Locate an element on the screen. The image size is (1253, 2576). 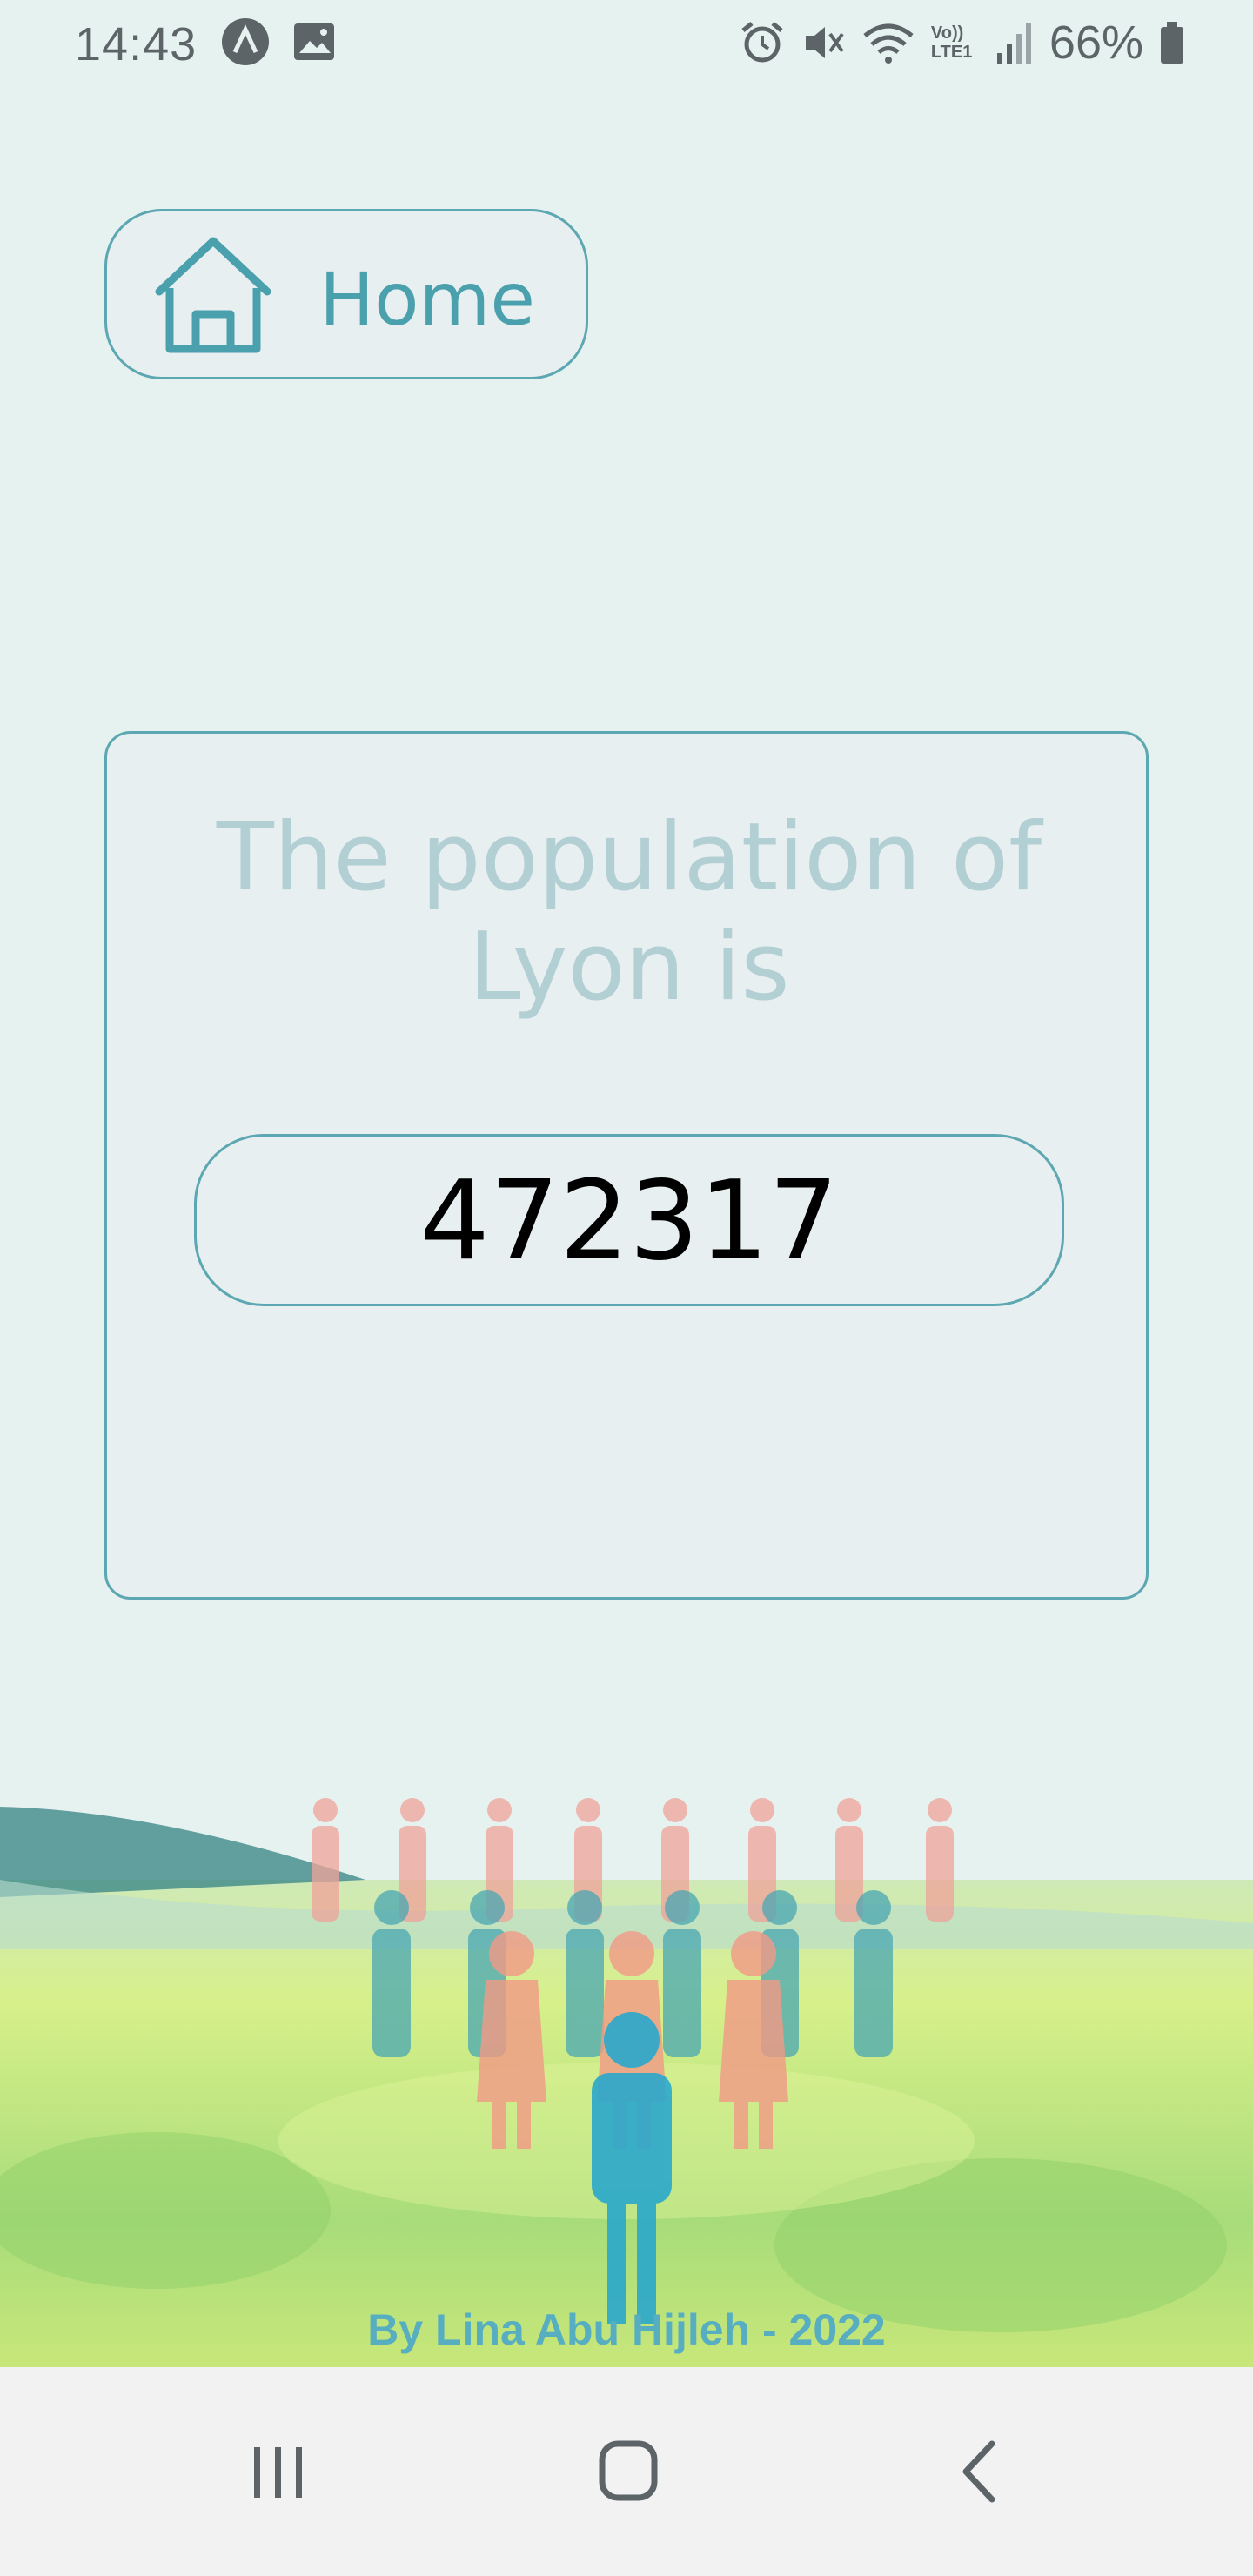
home-button-label: Home is located at coordinates (427, 299).